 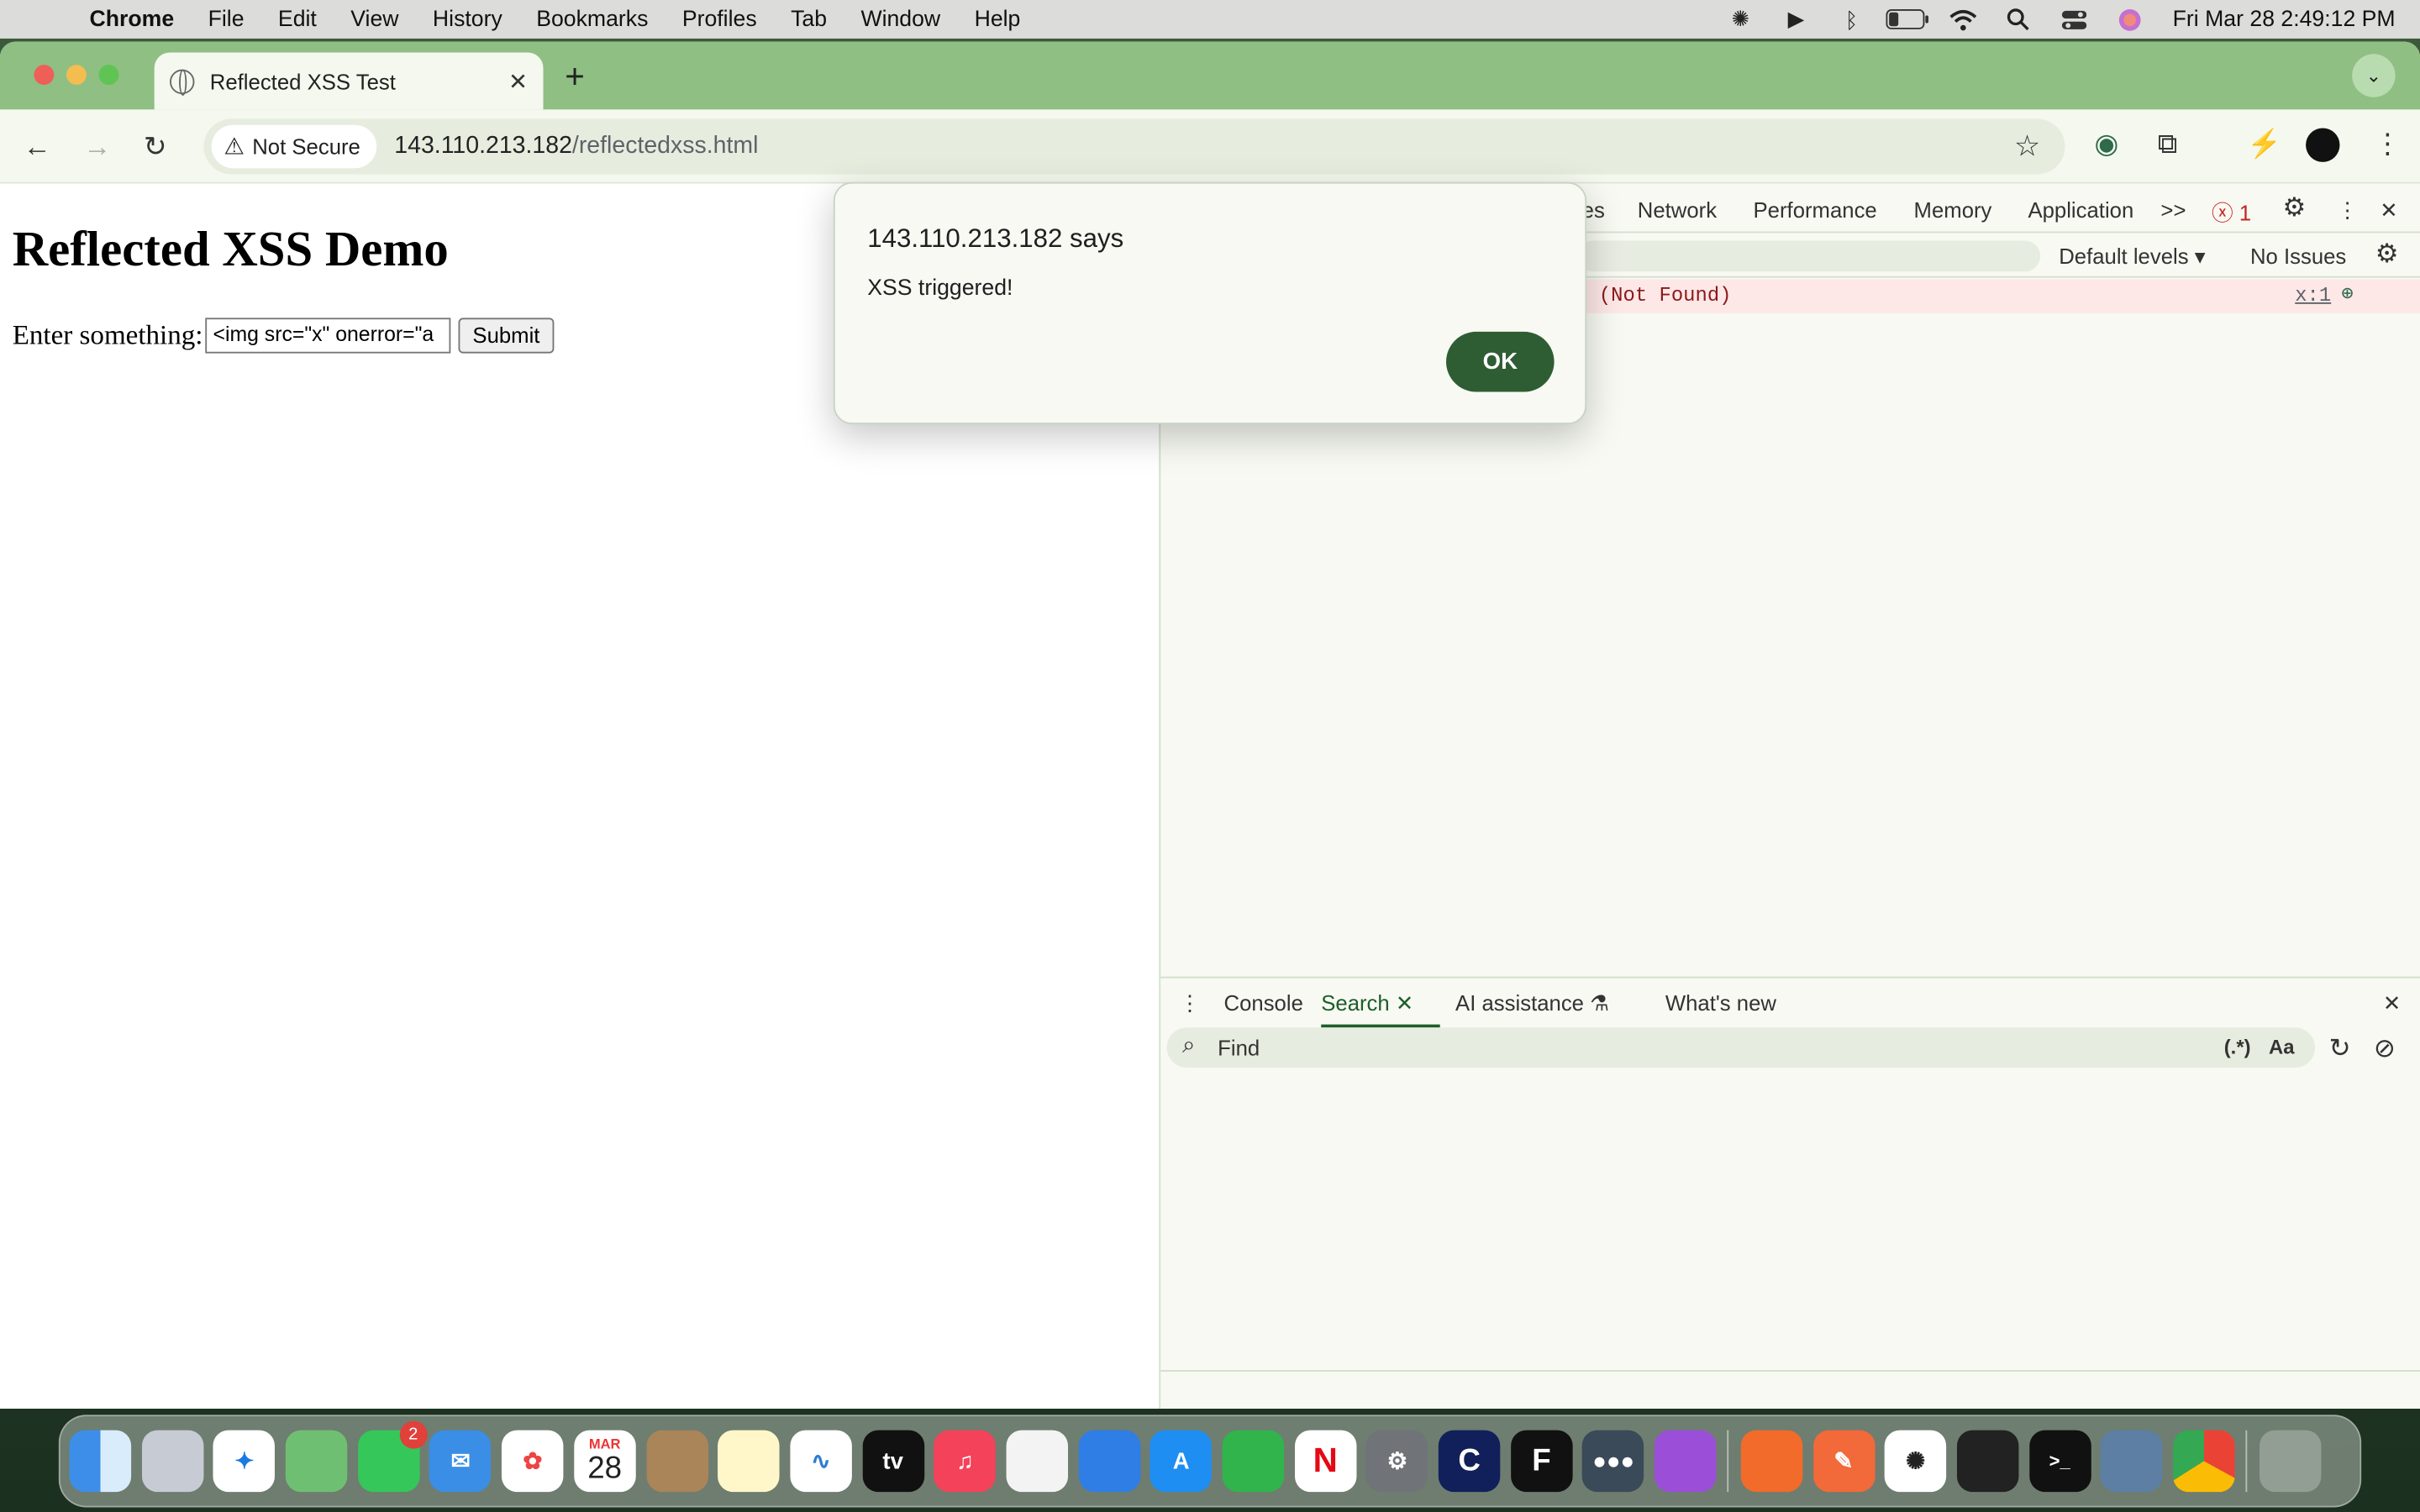 I want to click on tab-memory: Memory, so click(x=1953, y=209).